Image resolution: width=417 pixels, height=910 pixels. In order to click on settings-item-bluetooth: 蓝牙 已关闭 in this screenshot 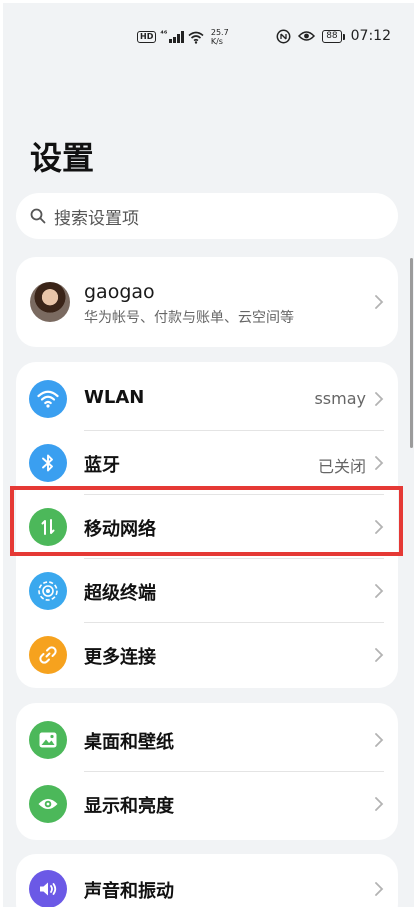, I will do `click(207, 463)`.